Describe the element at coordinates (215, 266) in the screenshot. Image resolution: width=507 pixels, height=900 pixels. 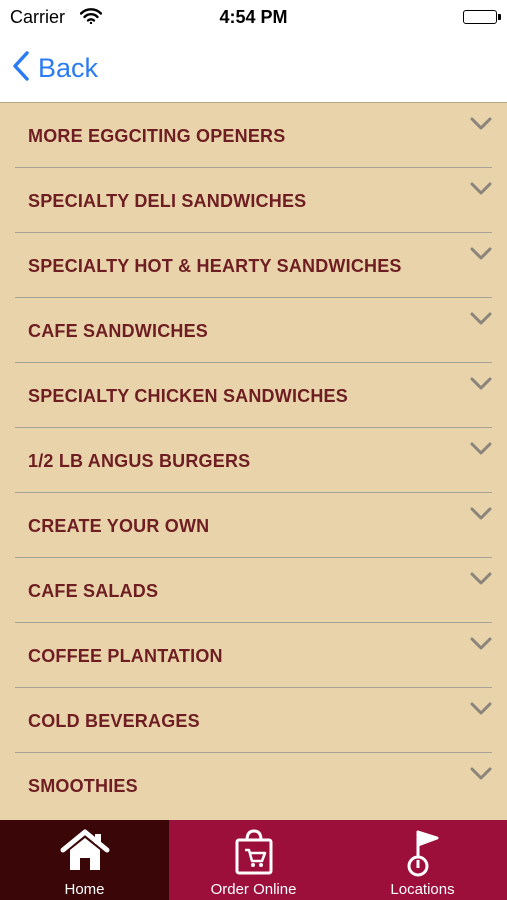
I see `menu-item-label: SPECIALTY HOT & HEARTY SANDWICHES` at that location.